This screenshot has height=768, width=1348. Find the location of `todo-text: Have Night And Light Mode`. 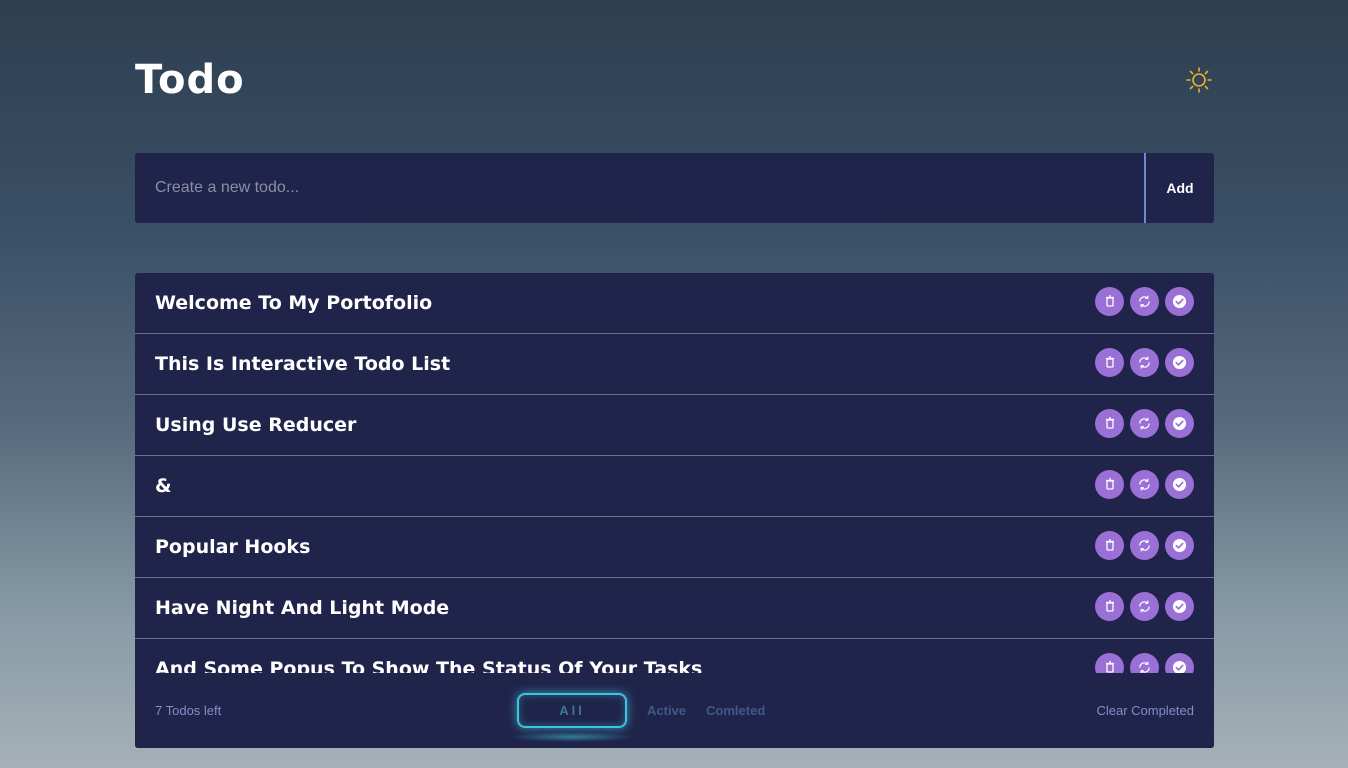

todo-text: Have Night And Light Mode is located at coordinates (302, 608).